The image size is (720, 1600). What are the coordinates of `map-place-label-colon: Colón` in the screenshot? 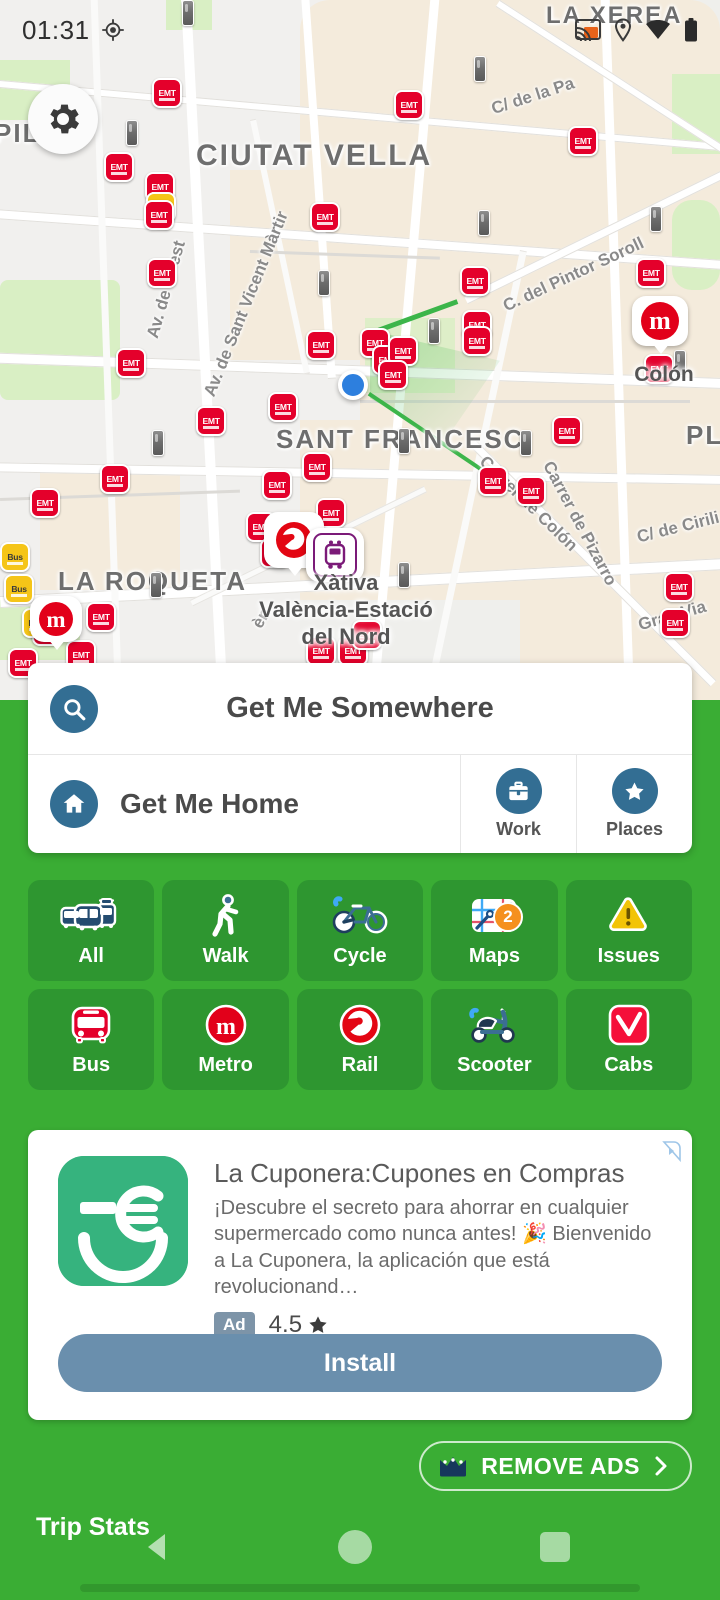 It's located at (664, 374).